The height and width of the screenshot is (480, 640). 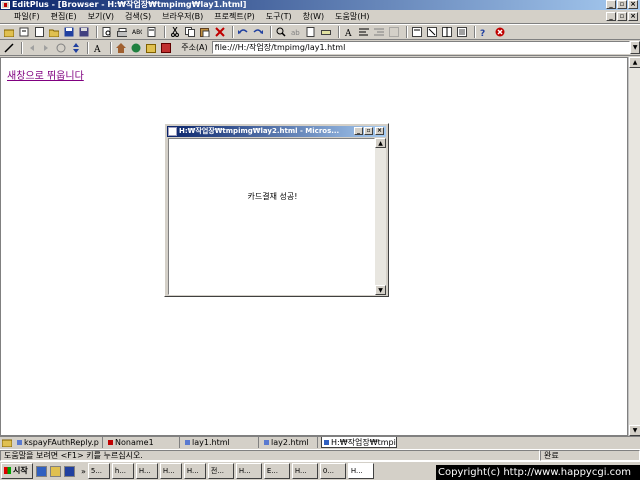 What do you see at coordinates (379, 131) in the screenshot?
I see `popup-close-button: ×` at bounding box center [379, 131].